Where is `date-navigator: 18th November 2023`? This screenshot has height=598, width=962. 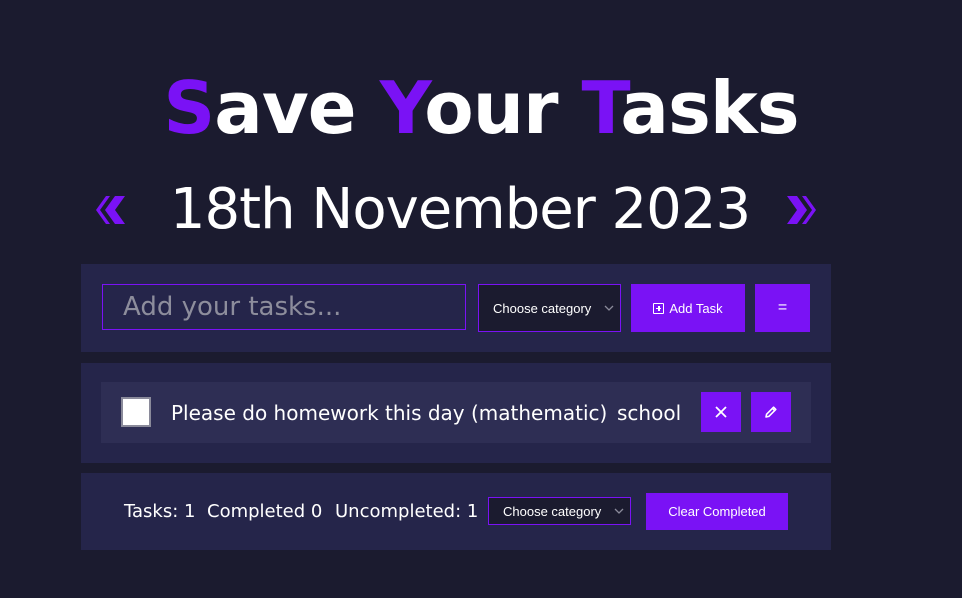 date-navigator: 18th November 2023 is located at coordinates (460, 210).